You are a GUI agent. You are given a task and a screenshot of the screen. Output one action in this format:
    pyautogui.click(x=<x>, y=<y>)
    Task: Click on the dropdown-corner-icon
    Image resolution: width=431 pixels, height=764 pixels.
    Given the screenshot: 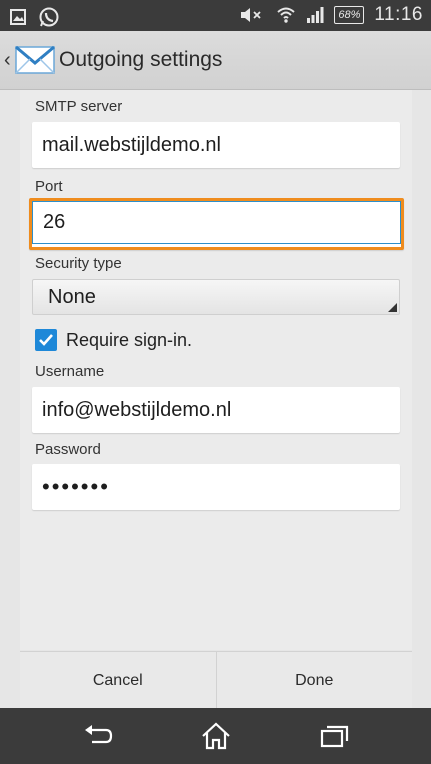 What is the action you would take?
    pyautogui.click(x=392, y=307)
    